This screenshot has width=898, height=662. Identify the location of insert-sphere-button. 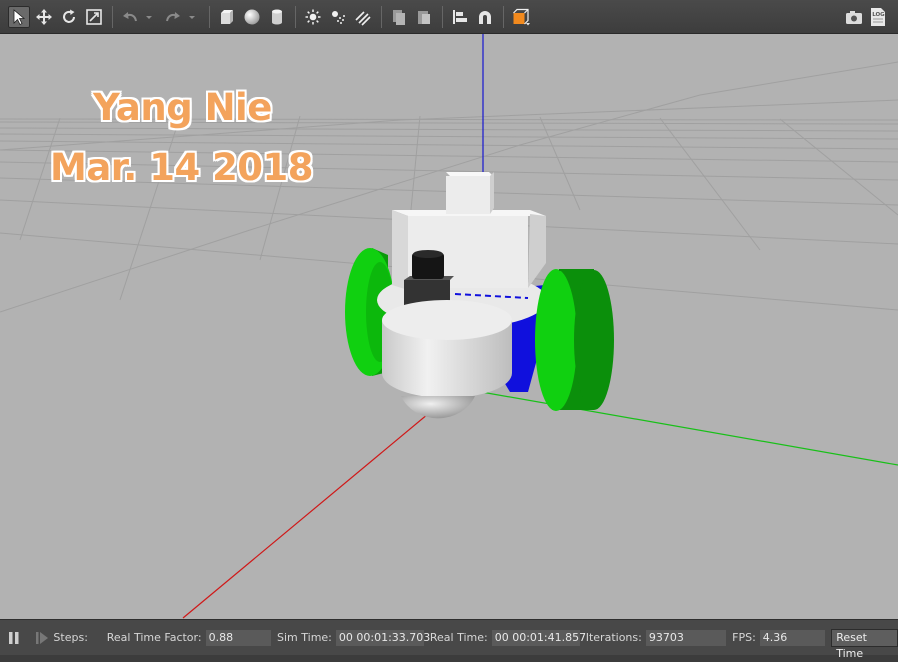
(252, 17).